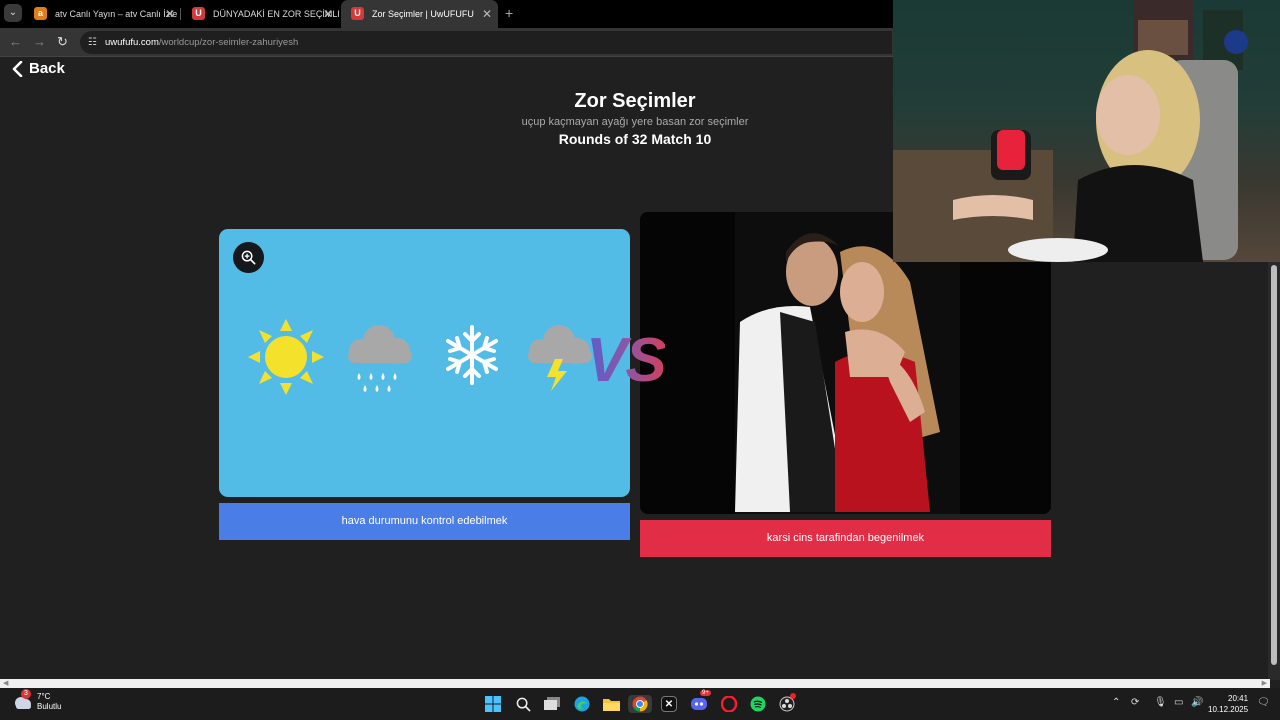 The image size is (1280, 720). What do you see at coordinates (62, 42) in the screenshot?
I see `reload-icon: ↻` at bounding box center [62, 42].